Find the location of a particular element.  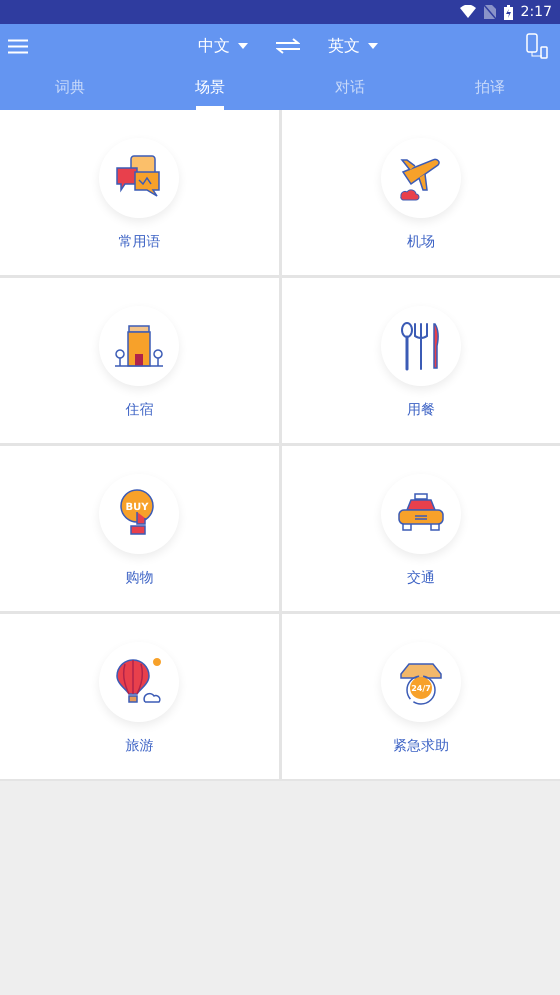

scene-label: 住宿 is located at coordinates (139, 410).